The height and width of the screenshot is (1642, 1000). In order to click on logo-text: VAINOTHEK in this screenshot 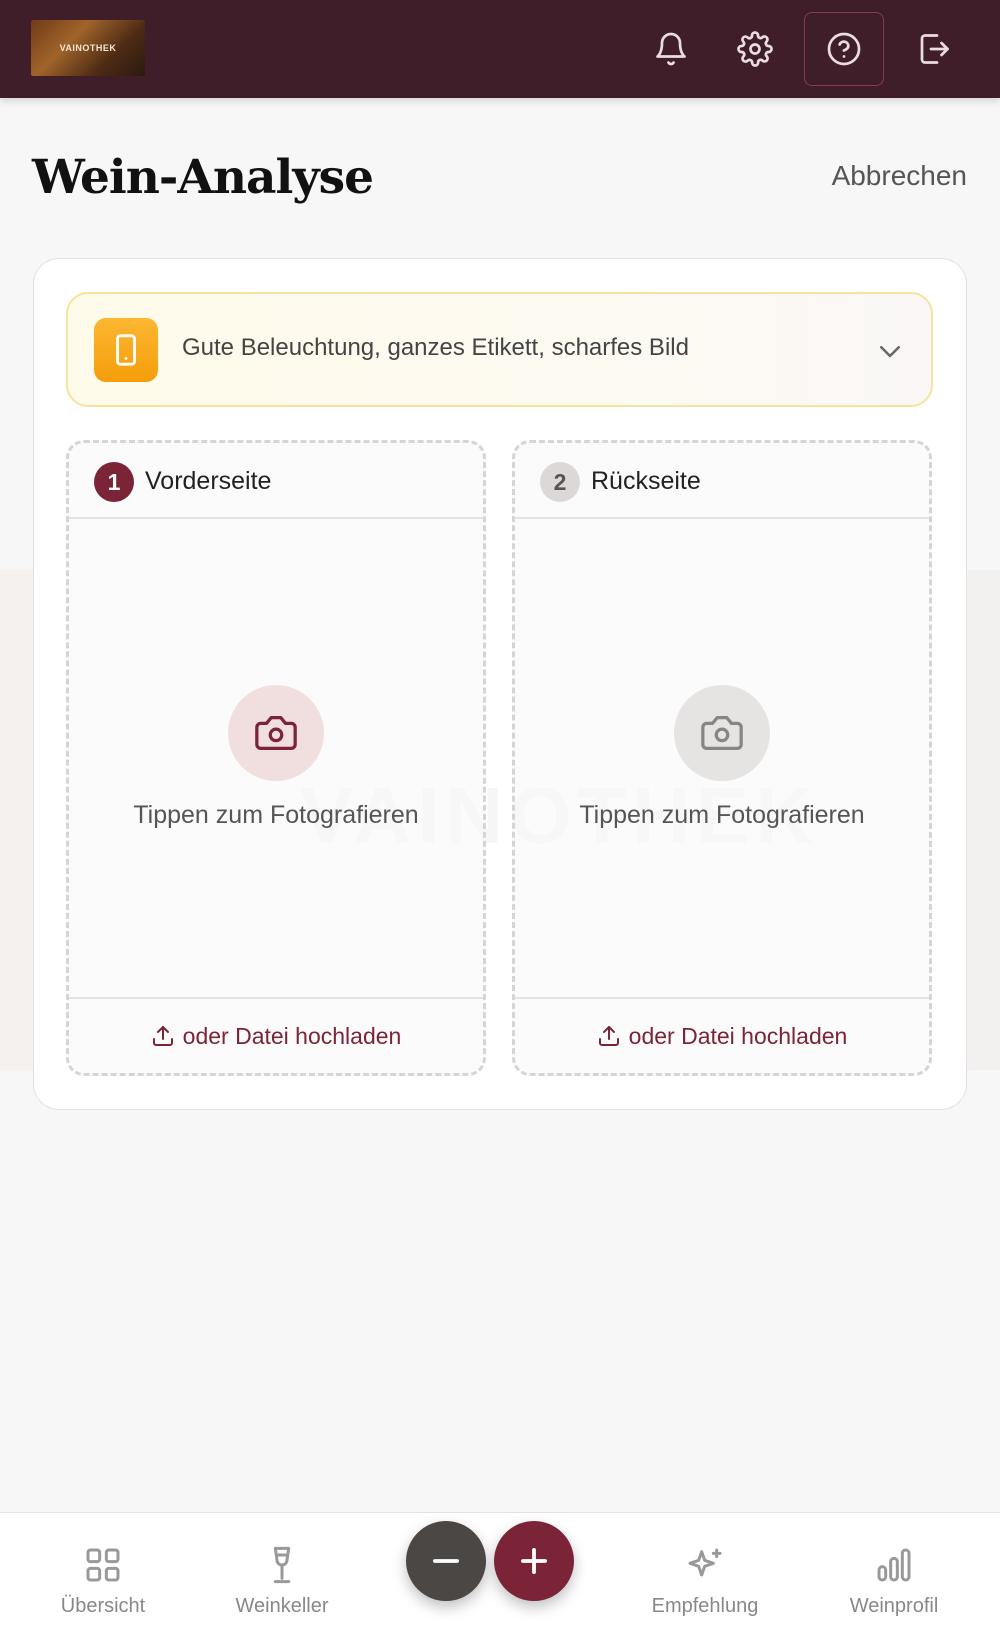, I will do `click(88, 48)`.